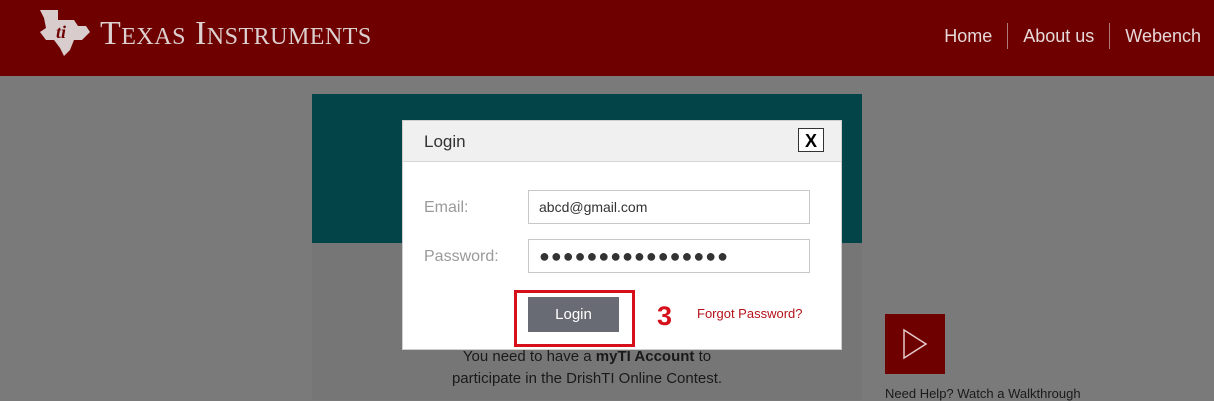  What do you see at coordinates (669, 256) in the screenshot?
I see `password-field` at bounding box center [669, 256].